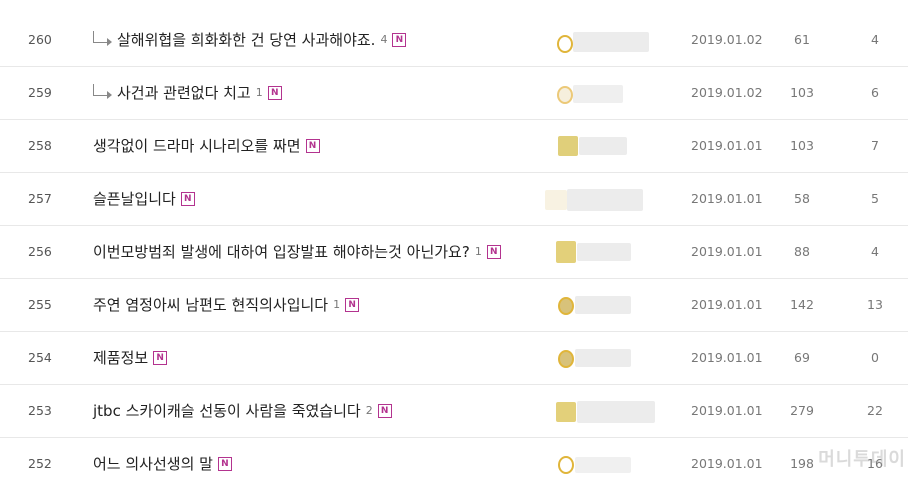 The height and width of the screenshot is (491, 918). Describe the element at coordinates (862, 459) in the screenshot. I see `watermark-logo: 머니투데이` at that location.